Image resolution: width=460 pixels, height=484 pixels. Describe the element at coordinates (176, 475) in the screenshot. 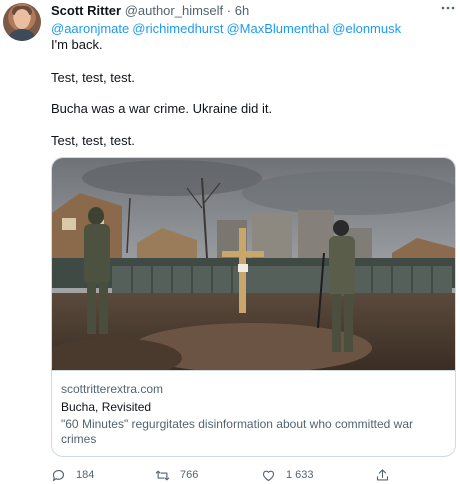

I see `retweet-button: 766` at that location.